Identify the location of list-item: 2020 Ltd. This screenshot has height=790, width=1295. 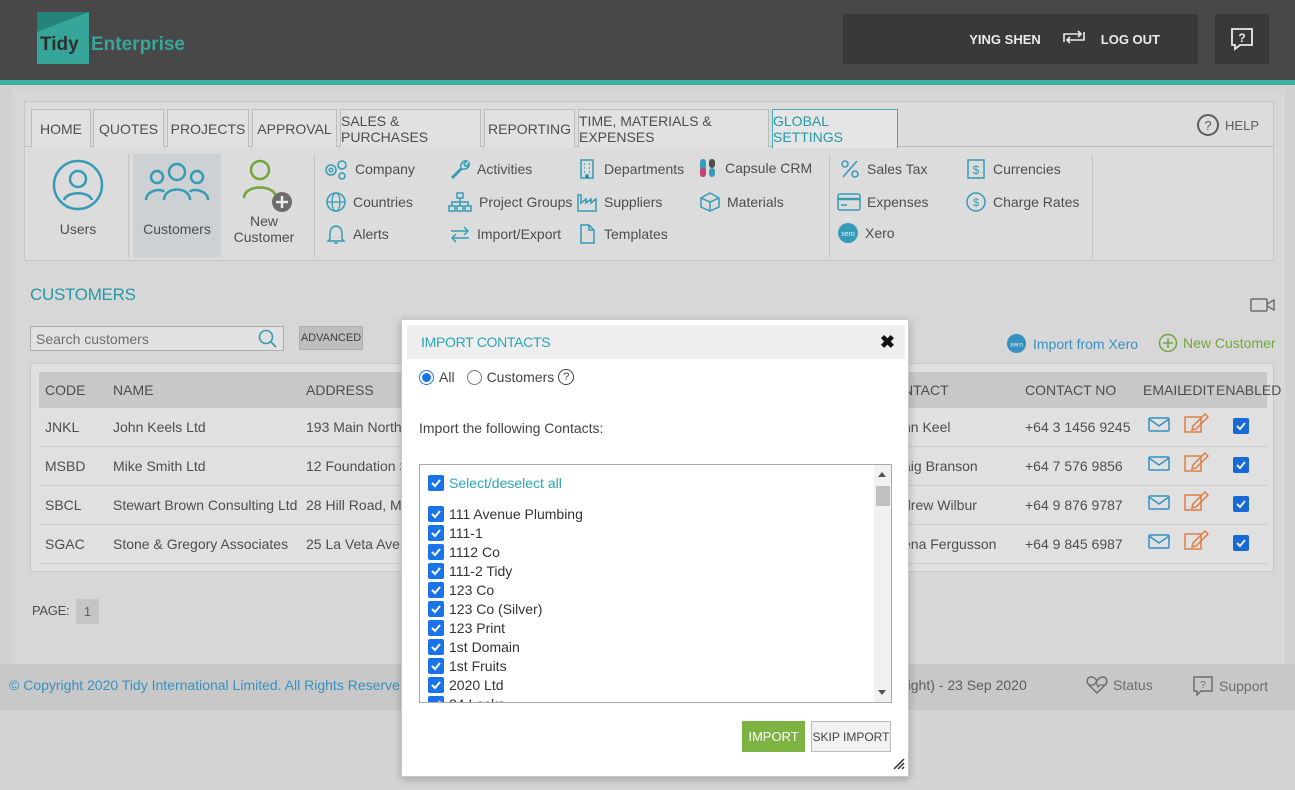
(466, 685).